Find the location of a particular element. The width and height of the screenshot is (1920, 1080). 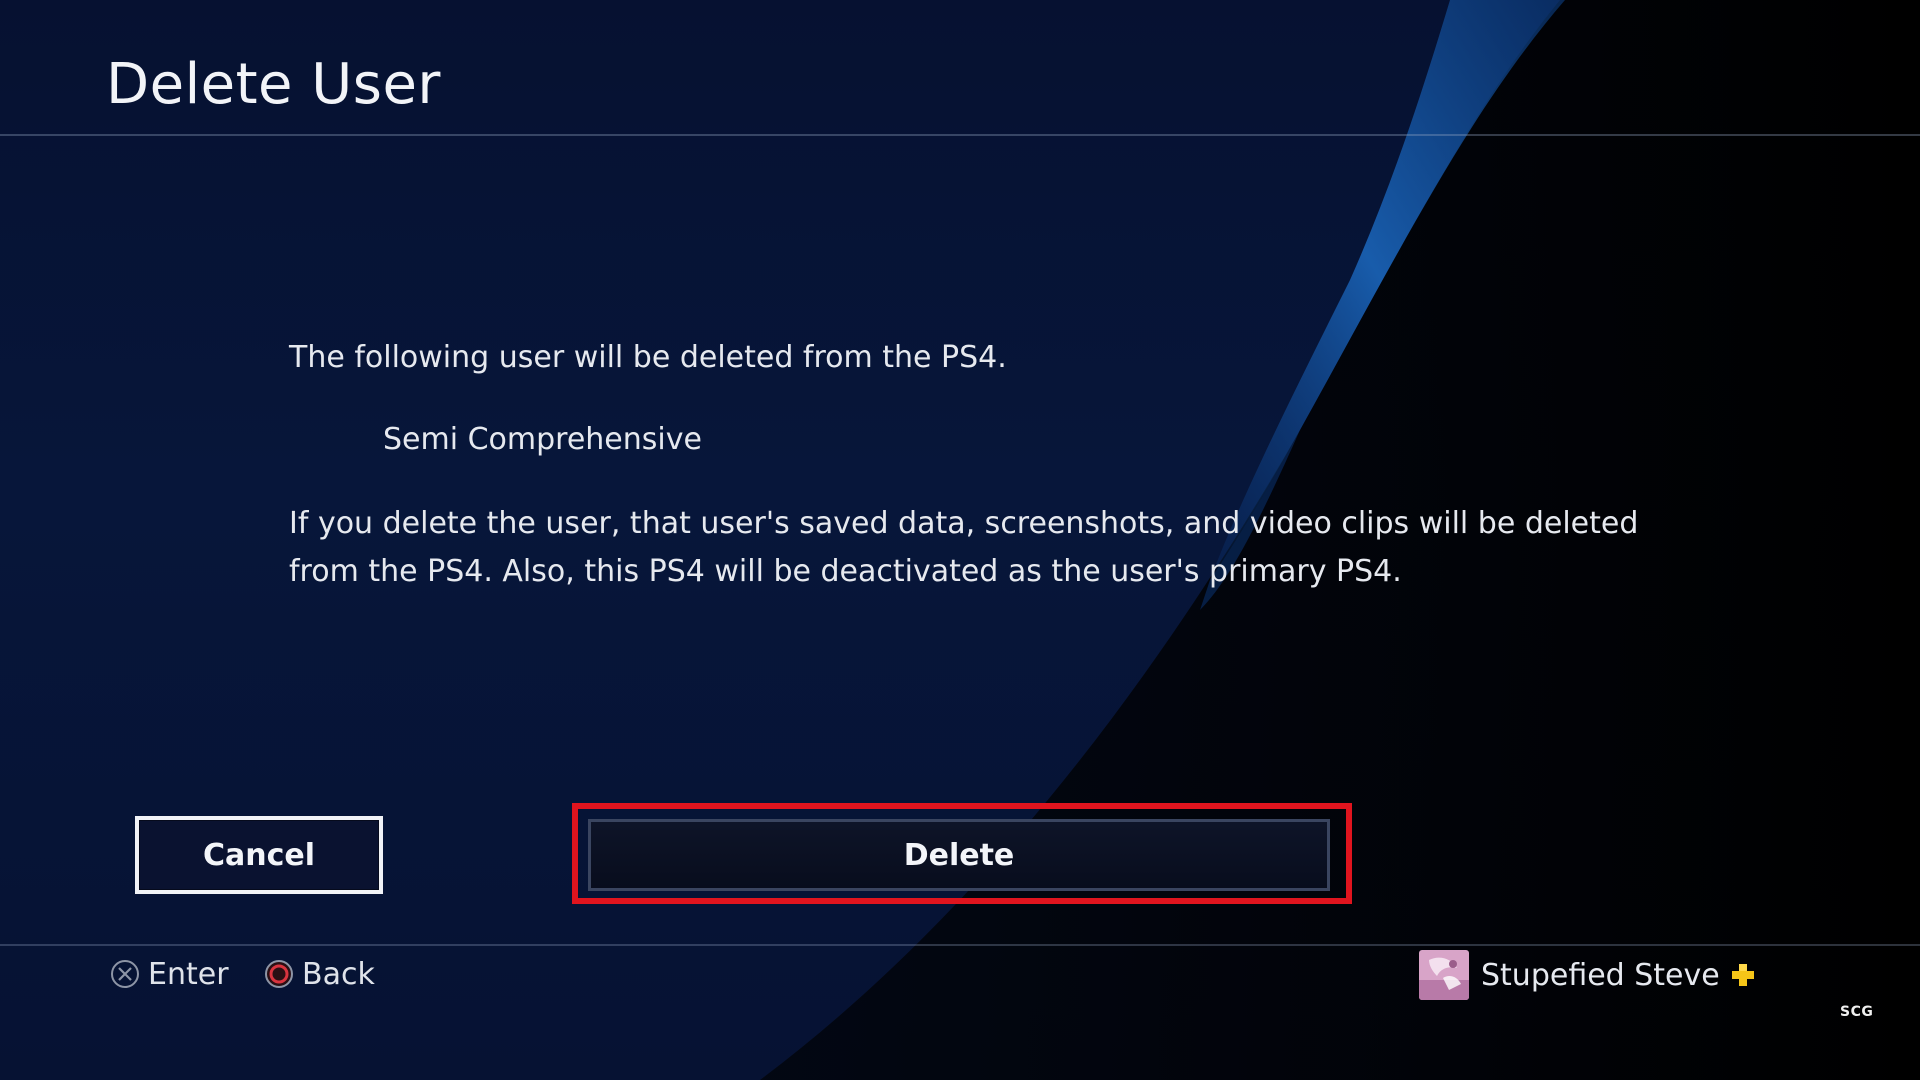

back-hint-label: Back is located at coordinates (338, 974).